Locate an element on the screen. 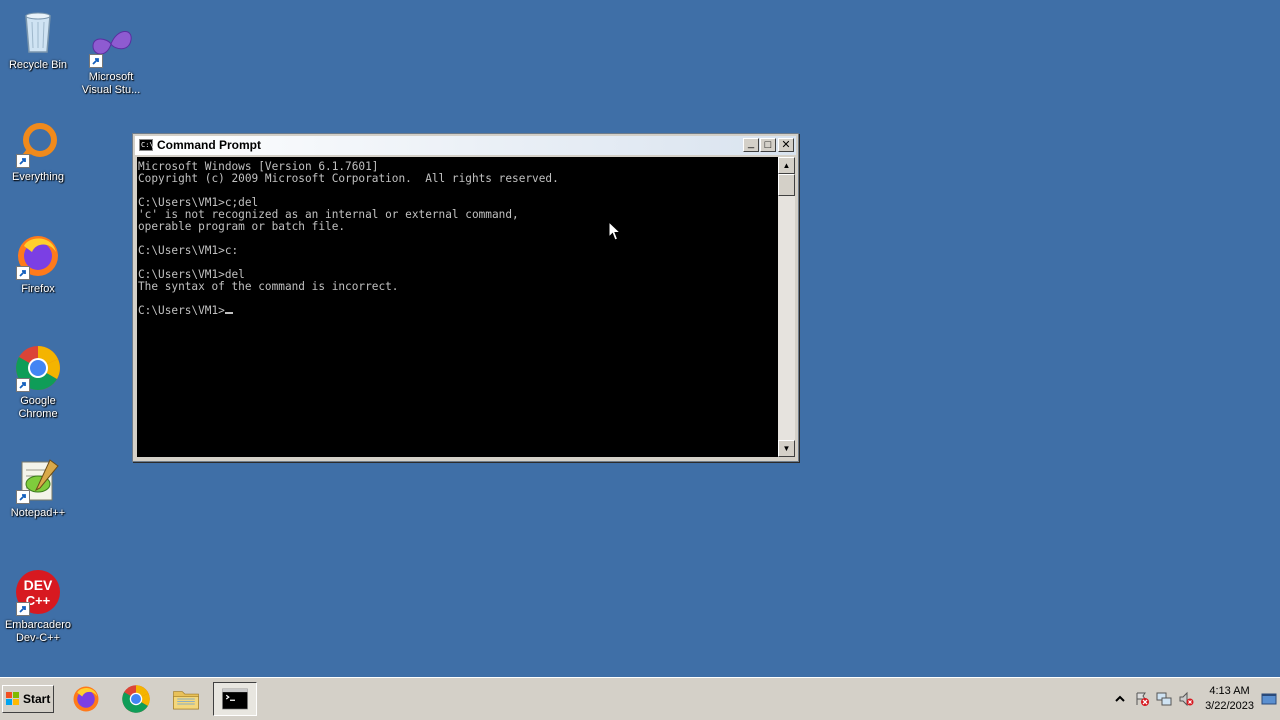 This screenshot has height=720, width=1280. network-icon is located at coordinates (1164, 699).